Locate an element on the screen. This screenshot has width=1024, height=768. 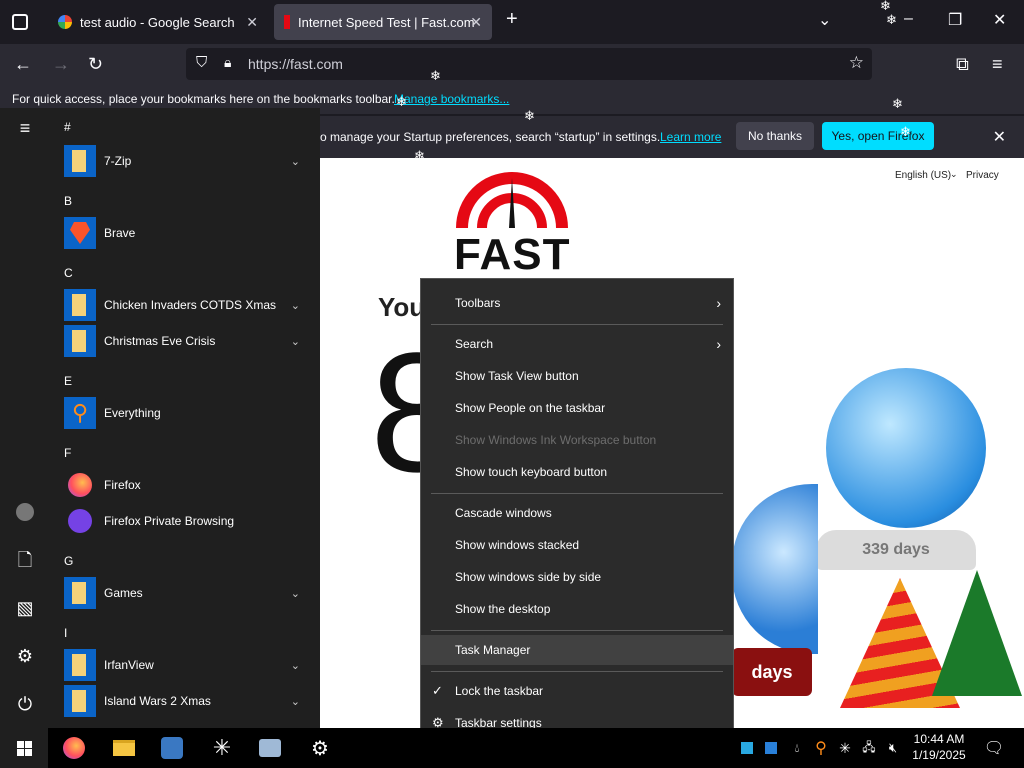
search-tray-icon: ⚲ is located at coordinates (821, 748).